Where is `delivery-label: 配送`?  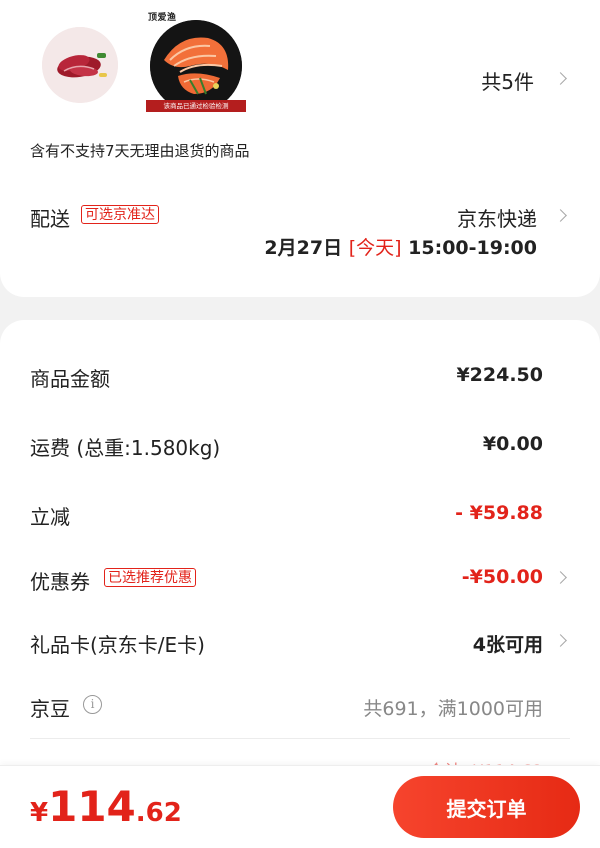 delivery-label: 配送 is located at coordinates (50, 219).